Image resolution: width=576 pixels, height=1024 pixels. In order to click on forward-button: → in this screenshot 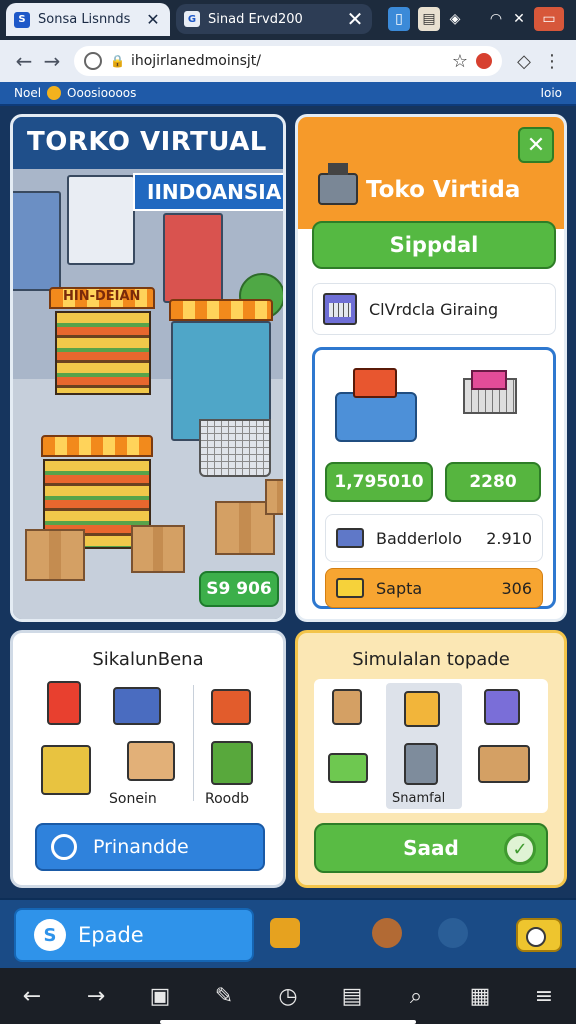, I will do `click(52, 61)`.